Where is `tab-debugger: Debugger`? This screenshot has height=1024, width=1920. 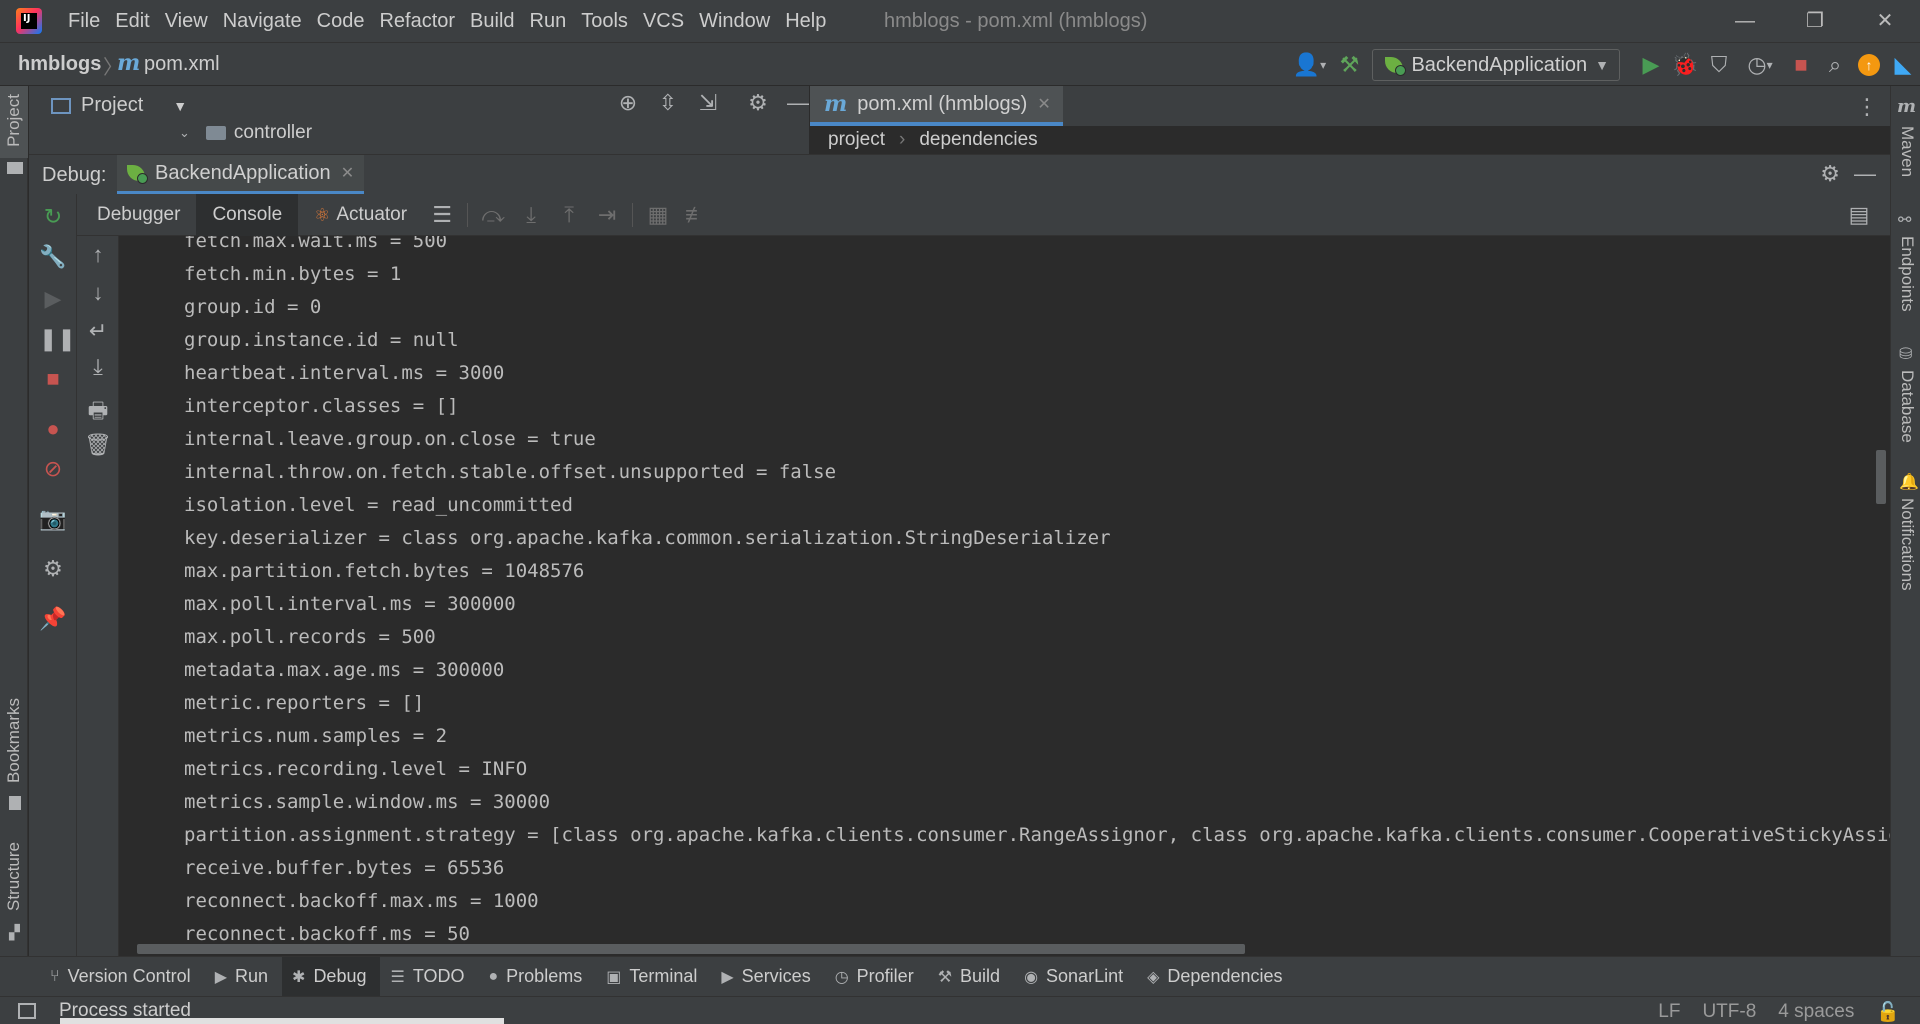 tab-debugger: Debugger is located at coordinates (138, 215).